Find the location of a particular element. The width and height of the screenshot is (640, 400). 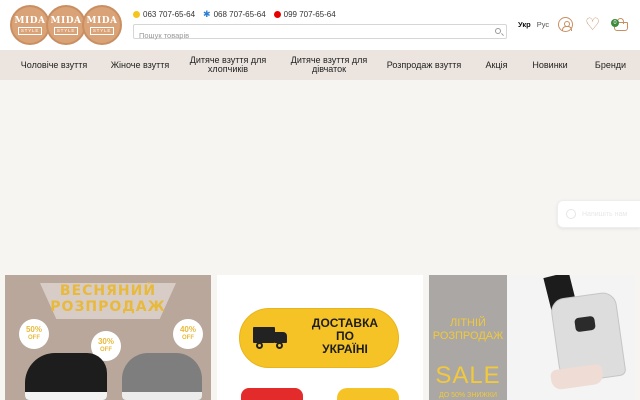

chat-widget: Напишіть нам is located at coordinates (598, 214).